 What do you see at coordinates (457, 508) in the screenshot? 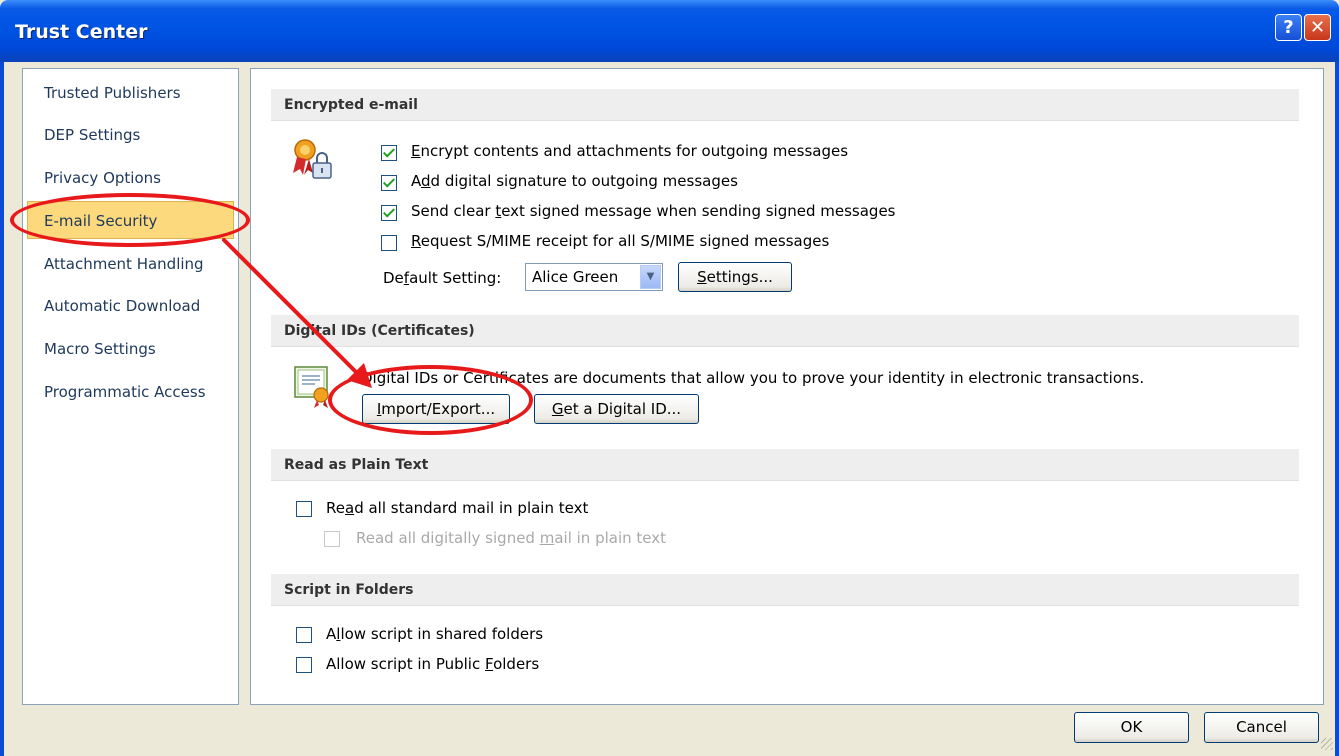
I see `read-plain-text-label: Read all standard mail in plain text` at bounding box center [457, 508].